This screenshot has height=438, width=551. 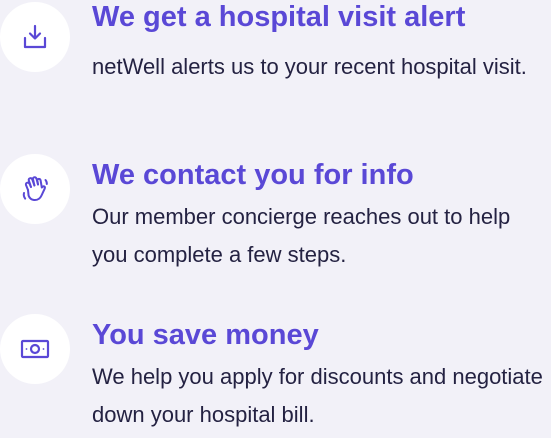 I want to click on waving-hand-icon, so click(x=35, y=189).